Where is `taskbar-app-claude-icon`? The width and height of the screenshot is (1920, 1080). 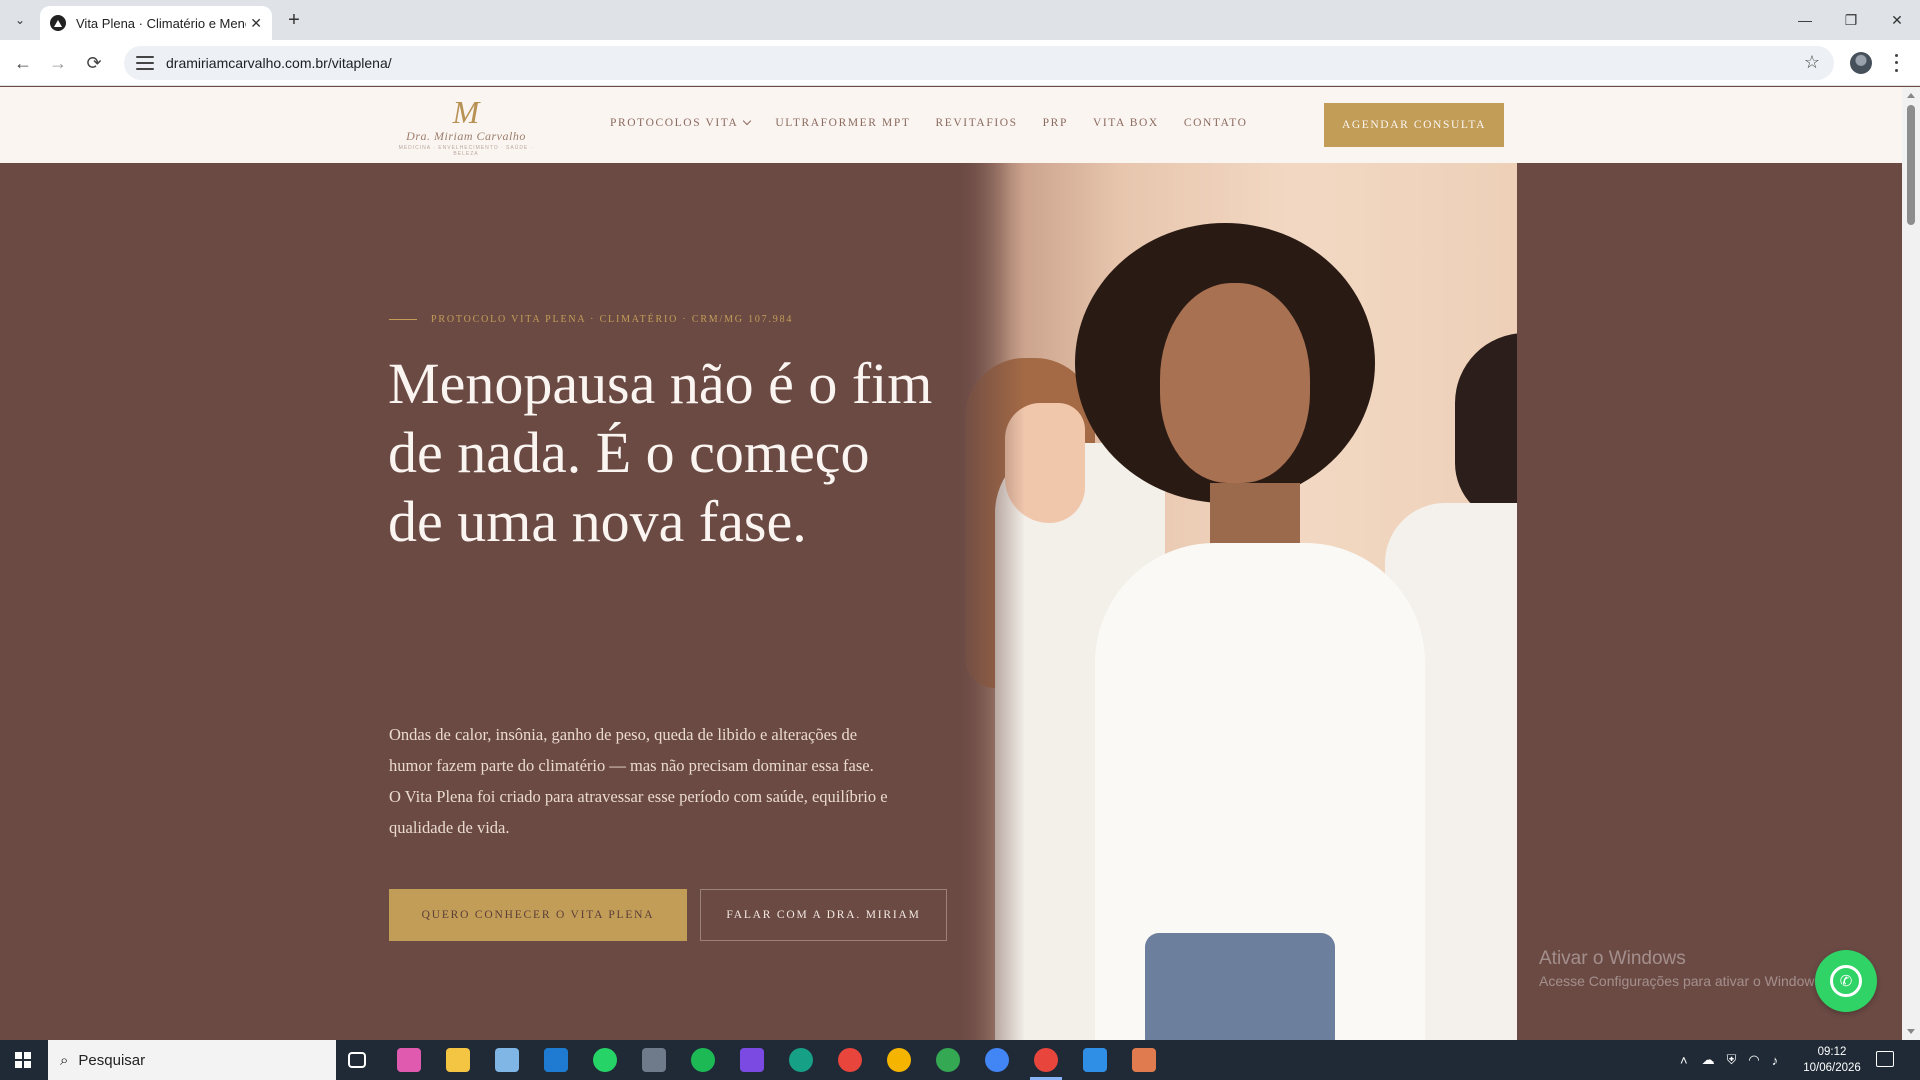
taskbar-app-claude-icon is located at coordinates (1144, 1060).